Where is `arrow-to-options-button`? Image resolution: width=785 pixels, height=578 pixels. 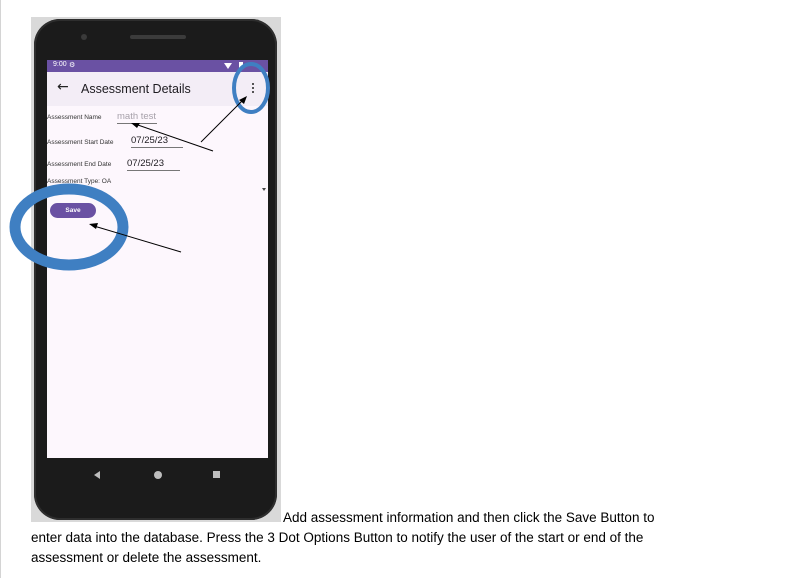
arrow-to-options-button is located at coordinates (223, 119).